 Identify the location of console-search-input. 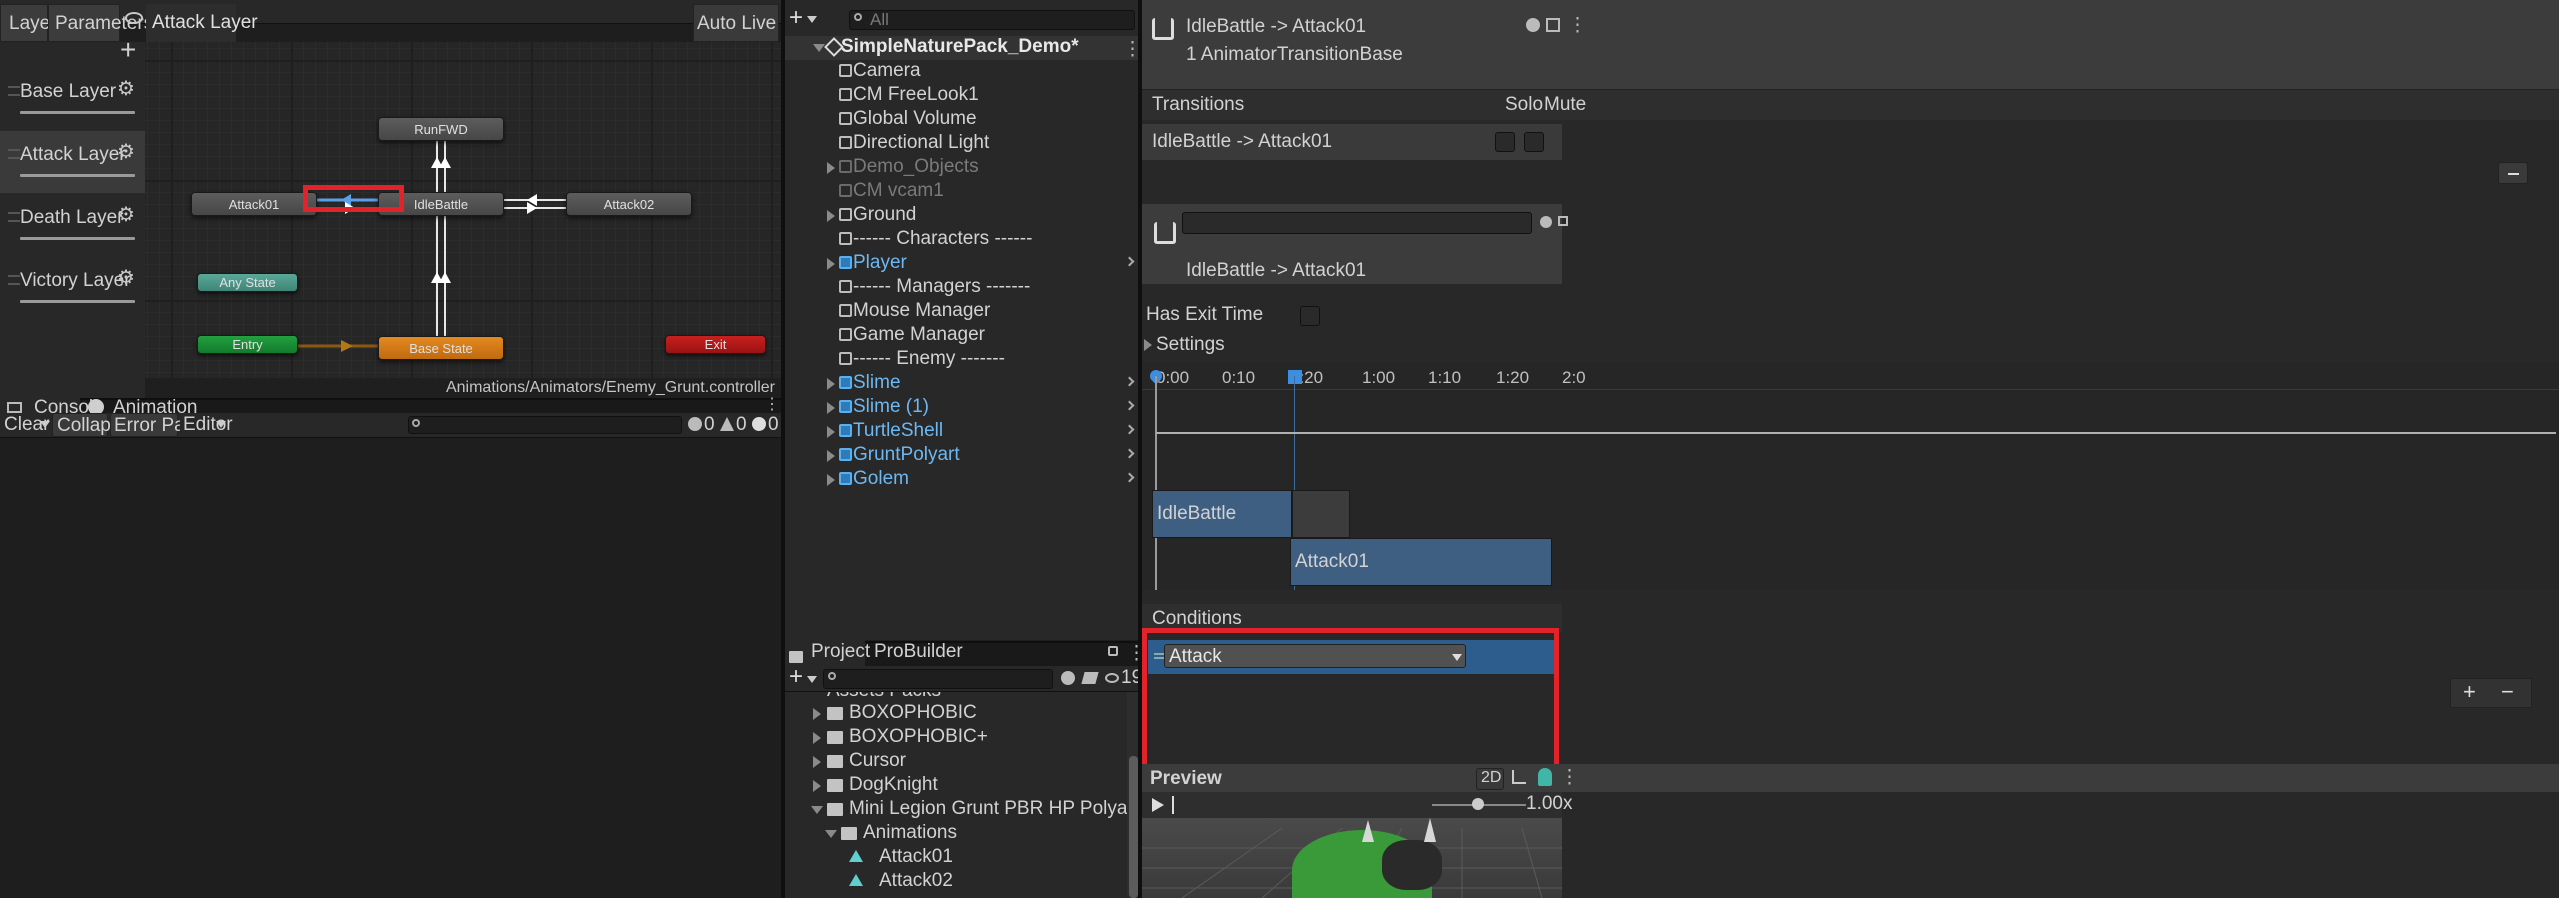
(545, 425).